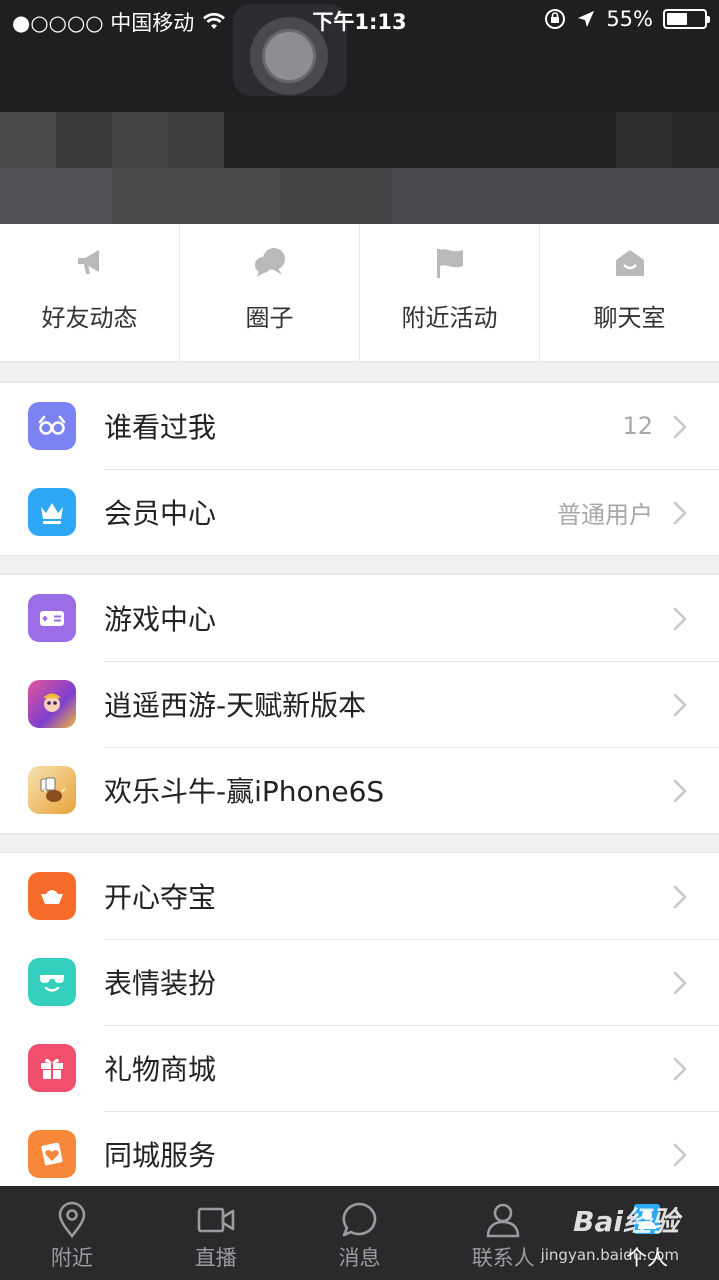  I want to click on blurred-profile-area, so click(359, 140).